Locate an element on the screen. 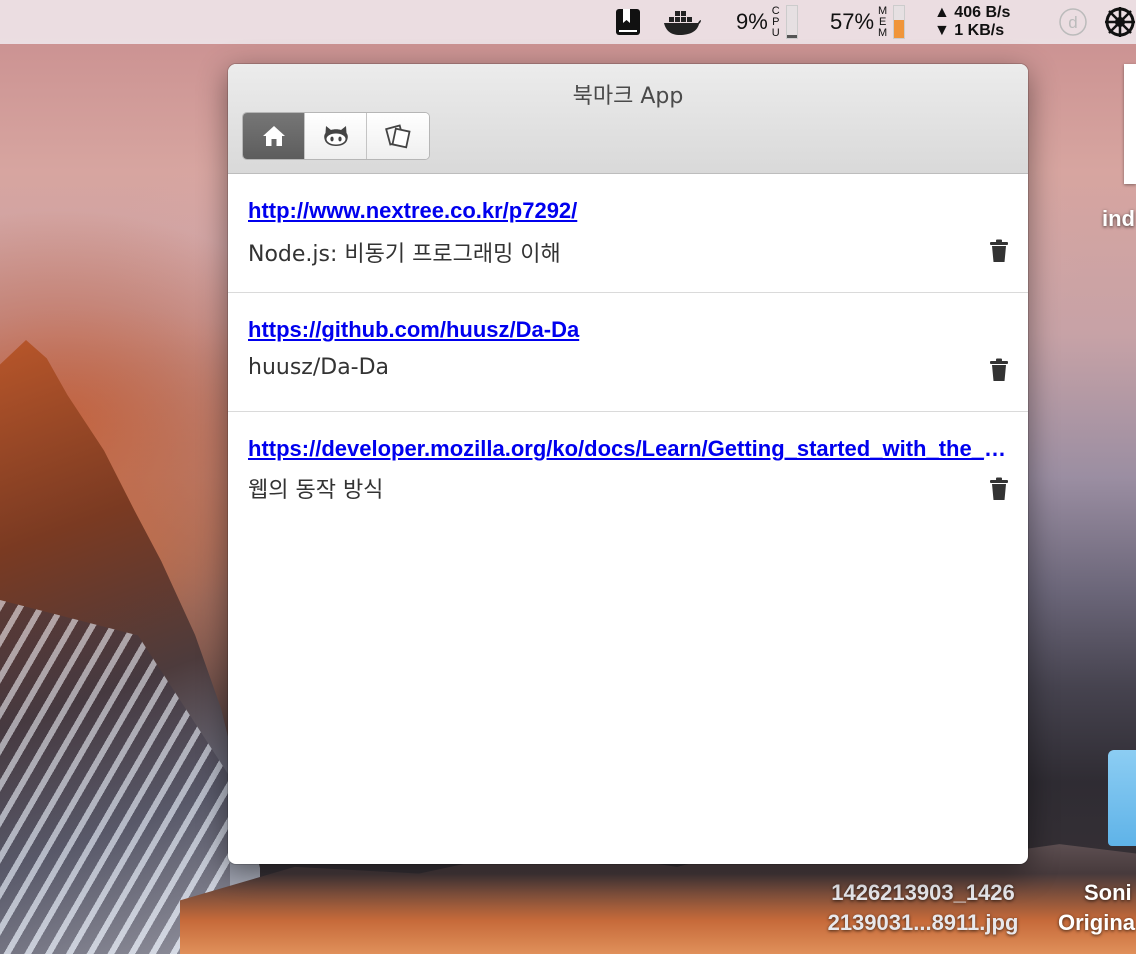 This screenshot has width=1136, height=954. tab-home is located at coordinates (274, 136).